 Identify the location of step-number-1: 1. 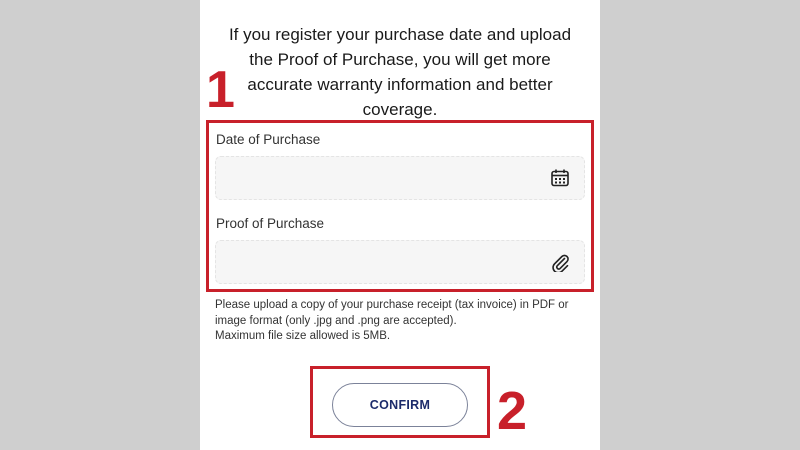
(220, 90).